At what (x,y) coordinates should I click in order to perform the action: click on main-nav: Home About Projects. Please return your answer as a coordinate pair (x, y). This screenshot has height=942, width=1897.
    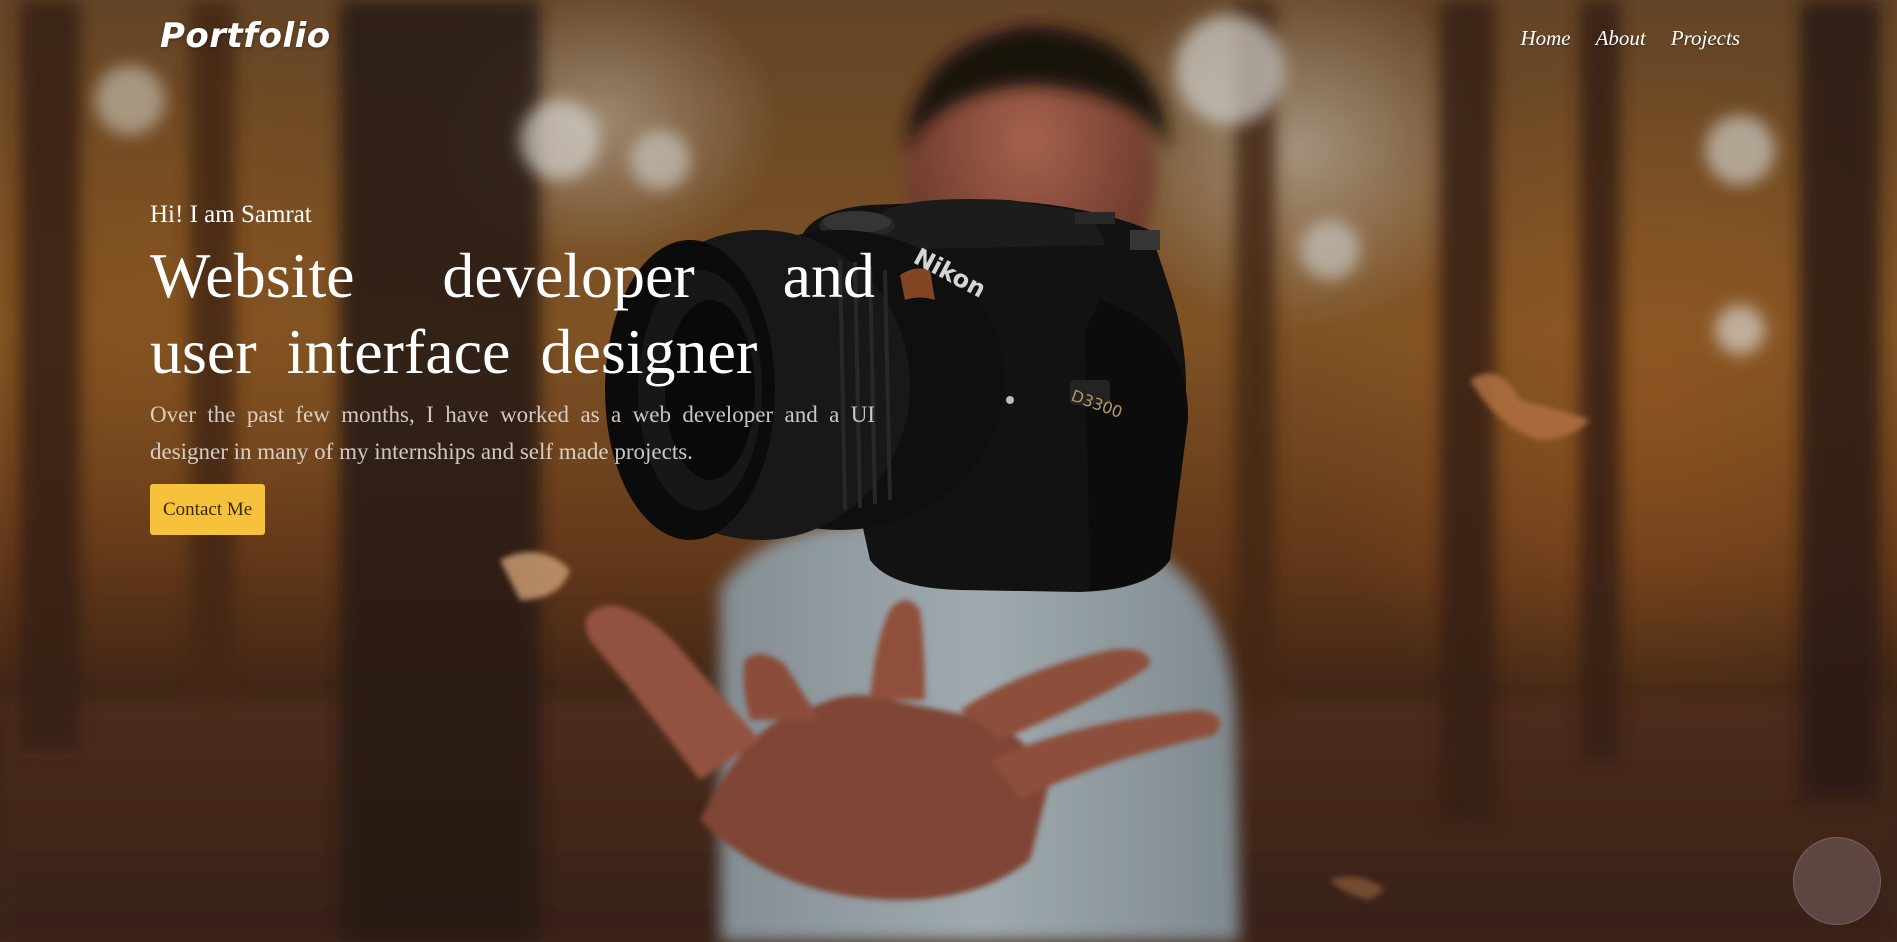
    Looking at the image, I should click on (1630, 38).